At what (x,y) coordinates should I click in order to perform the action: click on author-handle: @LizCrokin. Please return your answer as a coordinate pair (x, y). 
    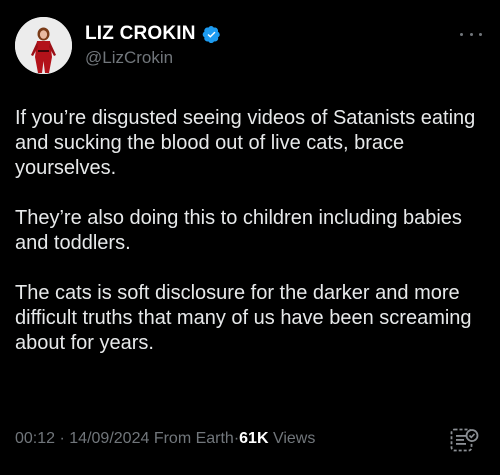
    Looking at the image, I should click on (129, 58).